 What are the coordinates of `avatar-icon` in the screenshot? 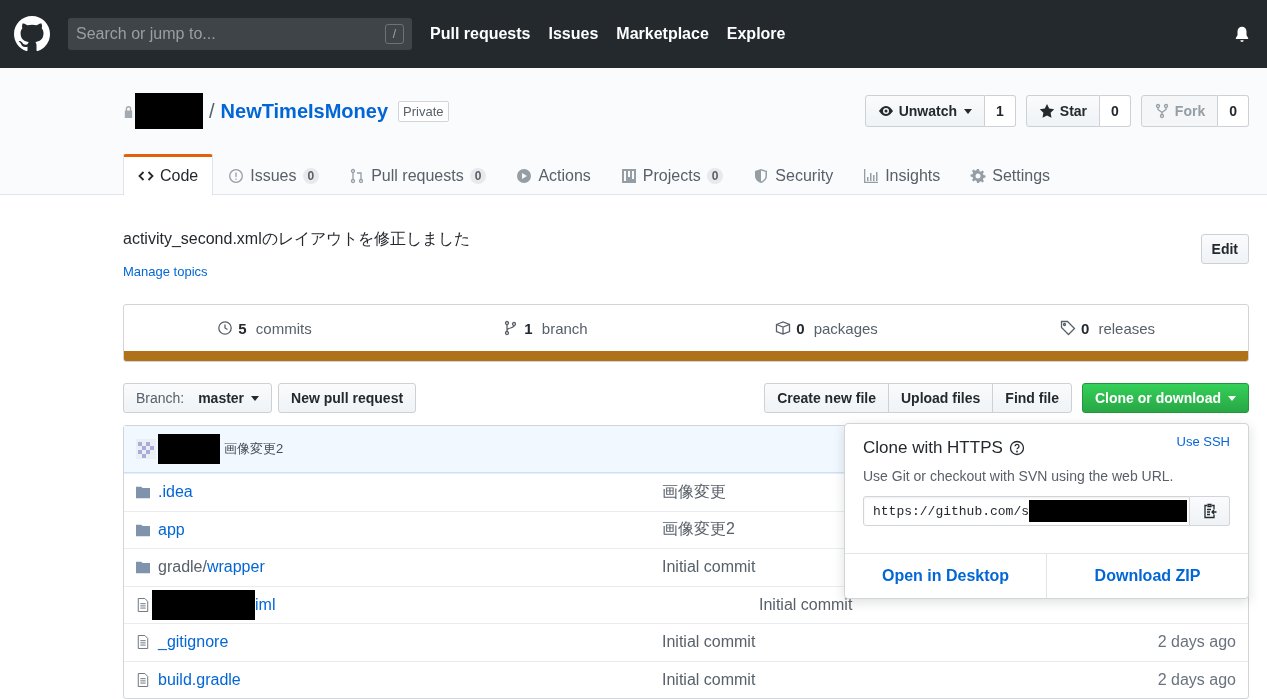 It's located at (146, 449).